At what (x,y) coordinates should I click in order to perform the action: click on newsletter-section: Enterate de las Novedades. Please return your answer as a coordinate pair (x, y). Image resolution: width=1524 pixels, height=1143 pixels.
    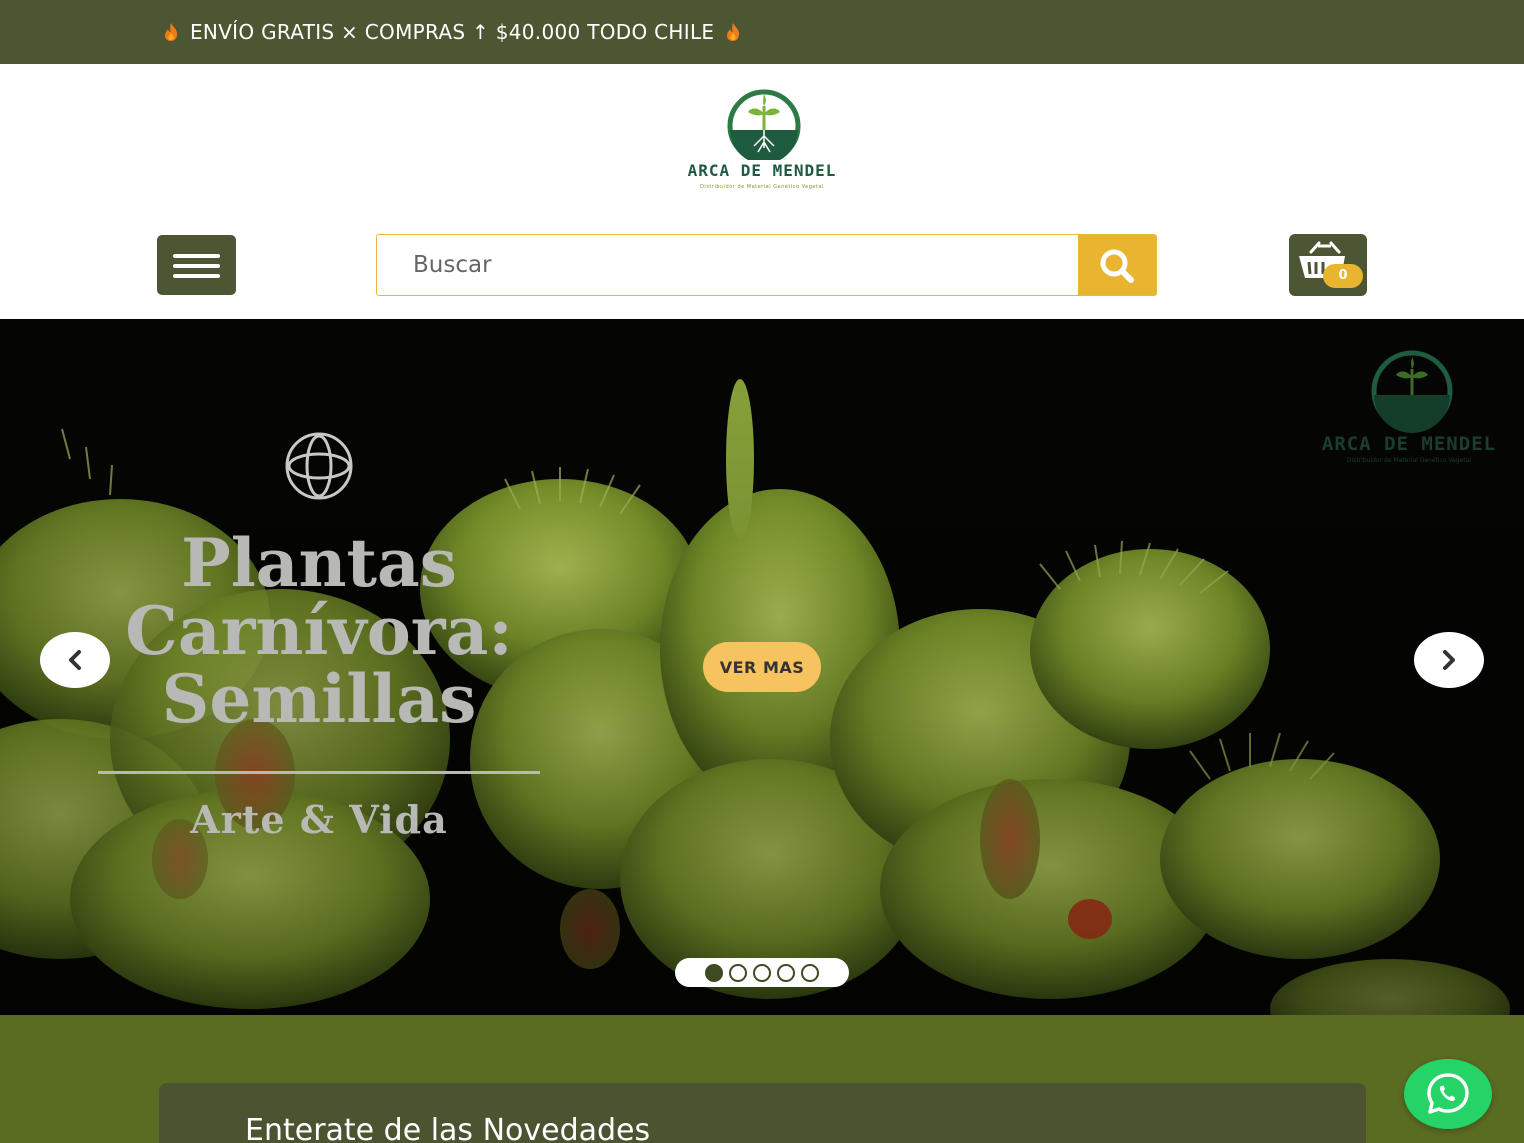
    Looking at the image, I should click on (762, 1079).